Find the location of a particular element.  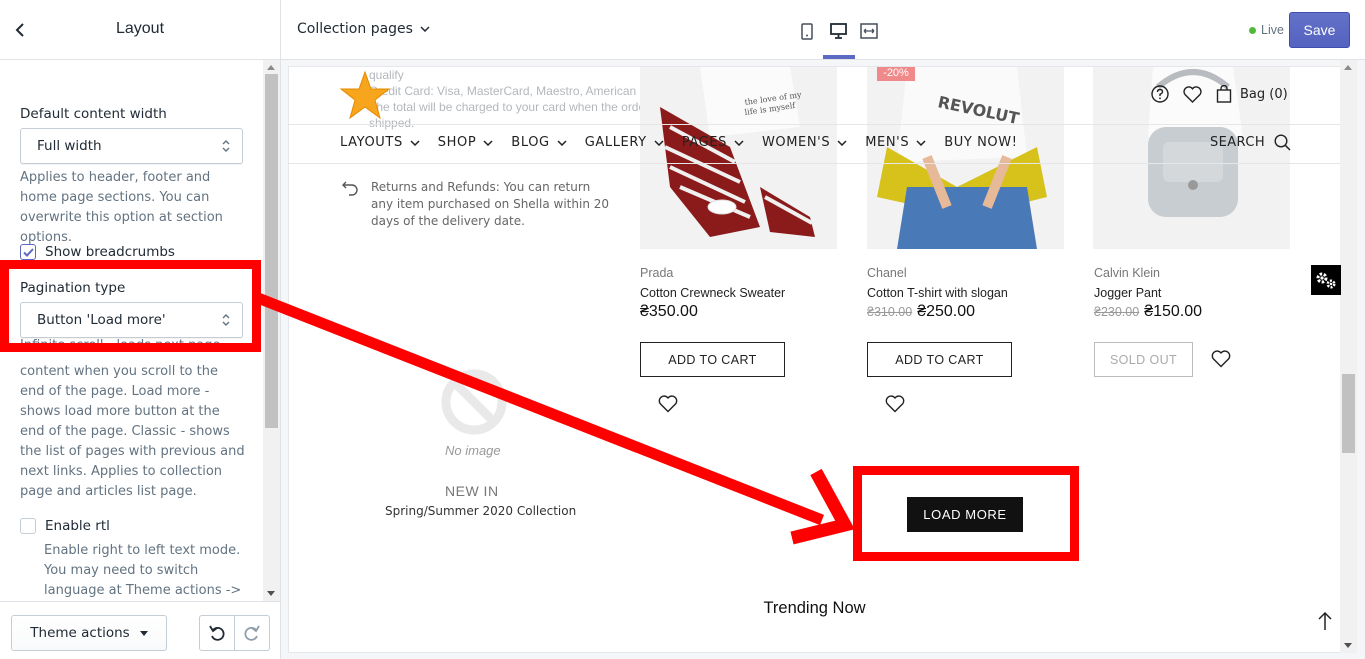

content-width-select: Full width is located at coordinates (131, 146).